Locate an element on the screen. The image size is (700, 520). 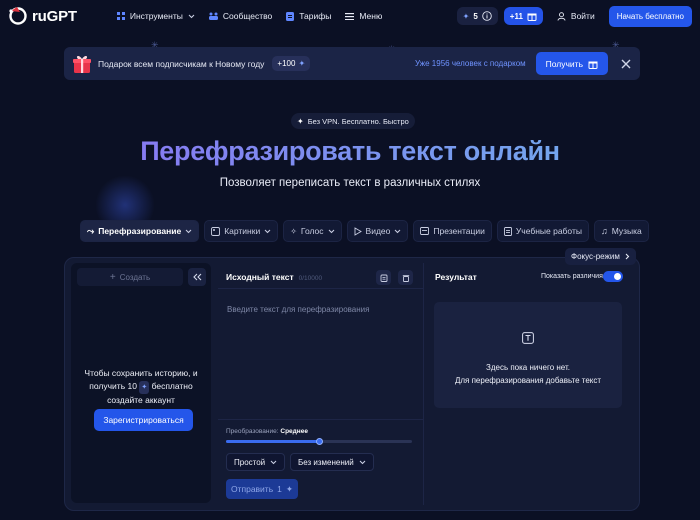
focus-mode-button: Фокус-режим is located at coordinates (600, 256).